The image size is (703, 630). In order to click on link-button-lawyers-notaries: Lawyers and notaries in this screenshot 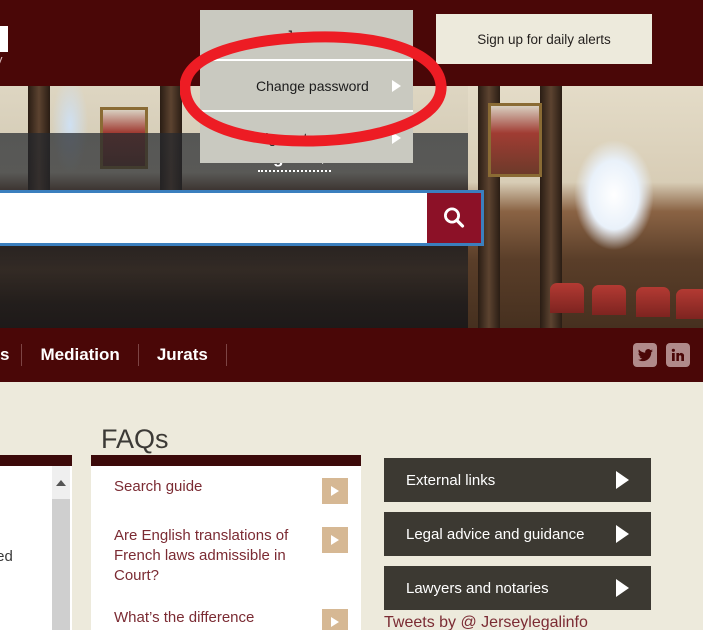, I will do `click(517, 588)`.